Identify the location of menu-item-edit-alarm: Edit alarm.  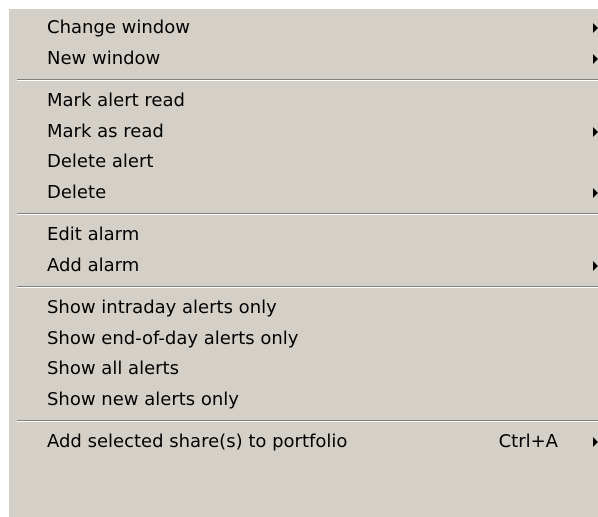
(303, 235).